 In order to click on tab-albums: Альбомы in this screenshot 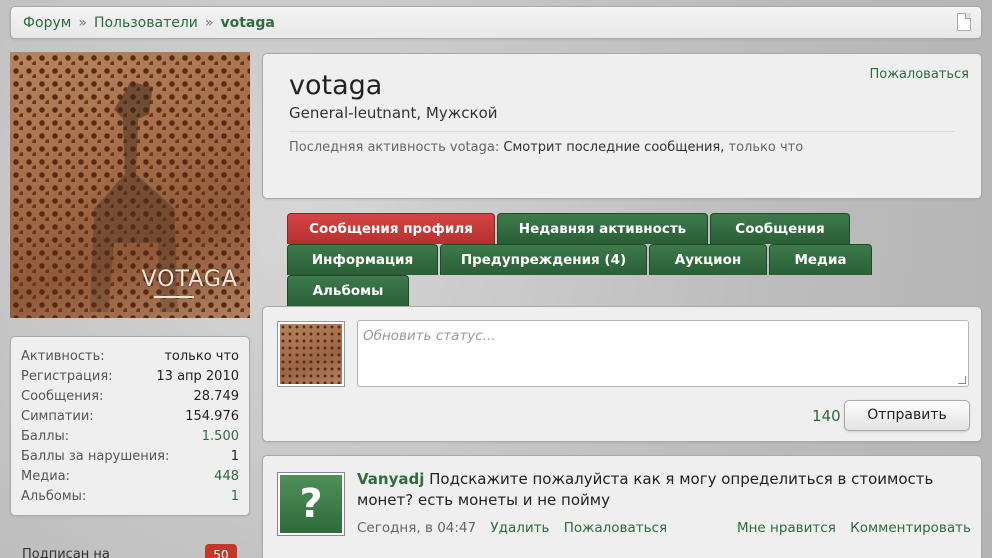, I will do `click(348, 290)`.